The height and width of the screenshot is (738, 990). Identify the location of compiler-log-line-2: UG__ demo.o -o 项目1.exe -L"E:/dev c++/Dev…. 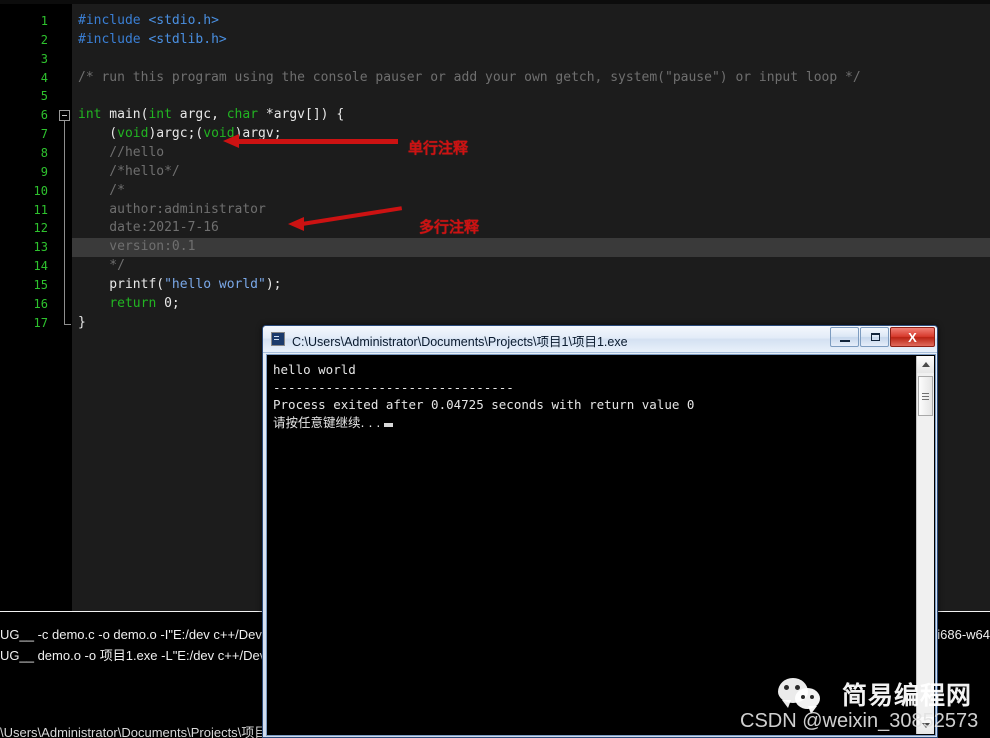
(144, 655).